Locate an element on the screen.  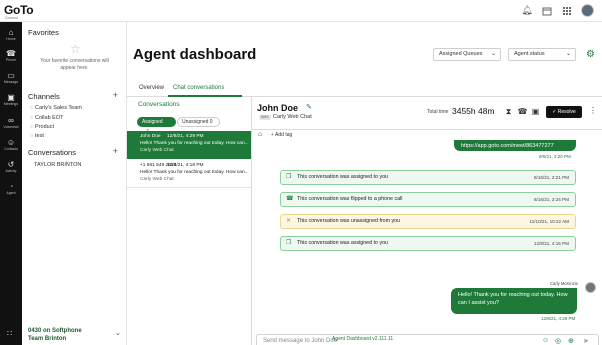
history-icon: ⧗ is located at coordinates (508, 111).